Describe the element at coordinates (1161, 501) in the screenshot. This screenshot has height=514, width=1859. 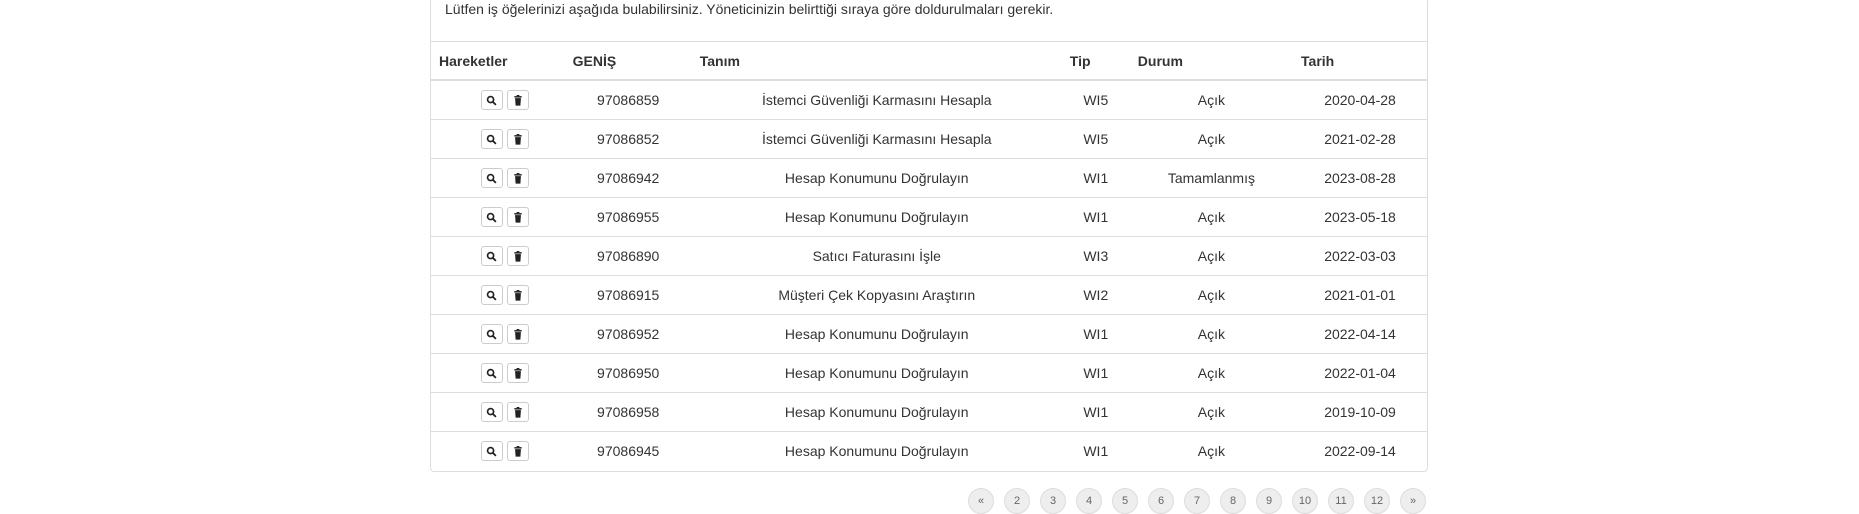
I see `page-button: 6` at that location.